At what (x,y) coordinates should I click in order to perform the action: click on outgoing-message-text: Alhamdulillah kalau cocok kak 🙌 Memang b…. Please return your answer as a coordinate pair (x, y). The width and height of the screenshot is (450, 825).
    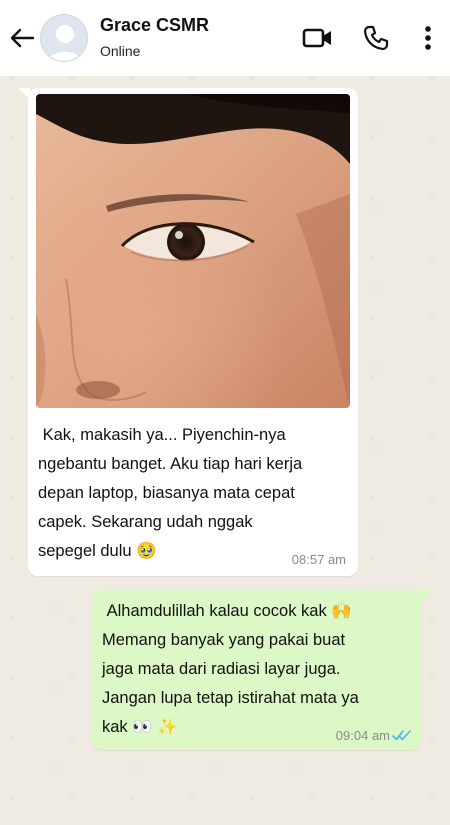
    Looking at the image, I should click on (230, 669).